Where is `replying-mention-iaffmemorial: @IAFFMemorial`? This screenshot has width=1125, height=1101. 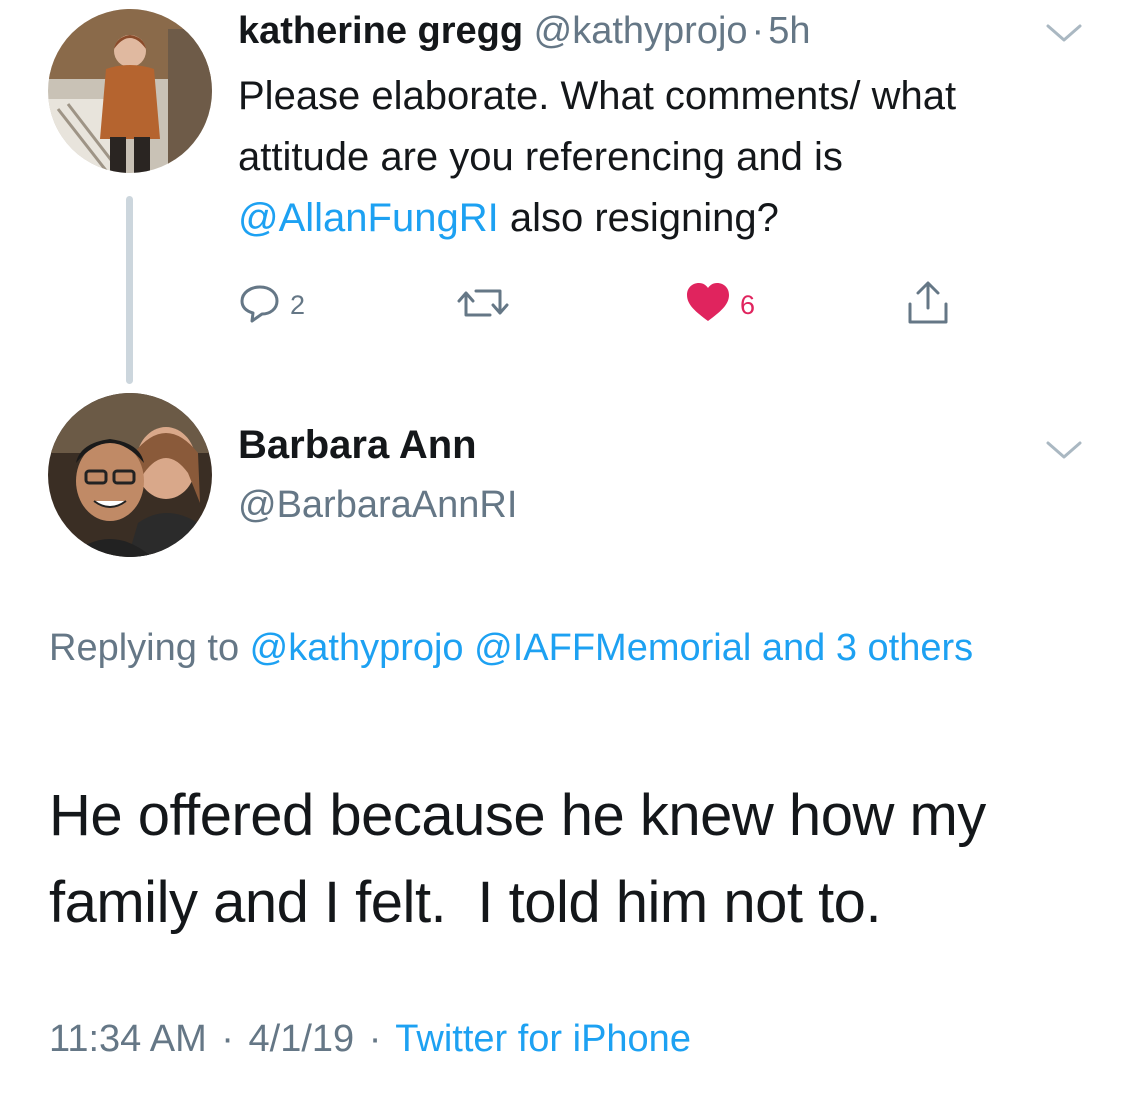 replying-mention-iaffmemorial: @IAFFMemorial is located at coordinates (612, 648).